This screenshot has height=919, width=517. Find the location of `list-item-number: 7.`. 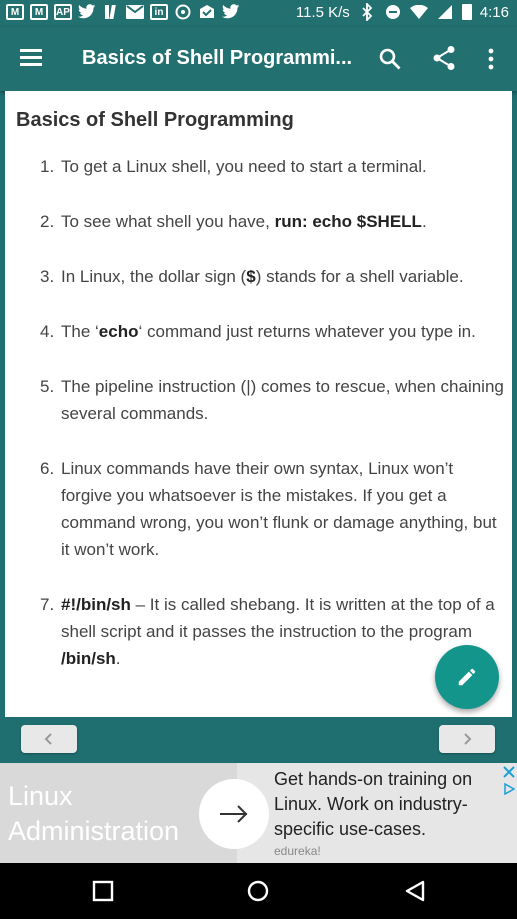

list-item-number: 7. is located at coordinates (47, 604).